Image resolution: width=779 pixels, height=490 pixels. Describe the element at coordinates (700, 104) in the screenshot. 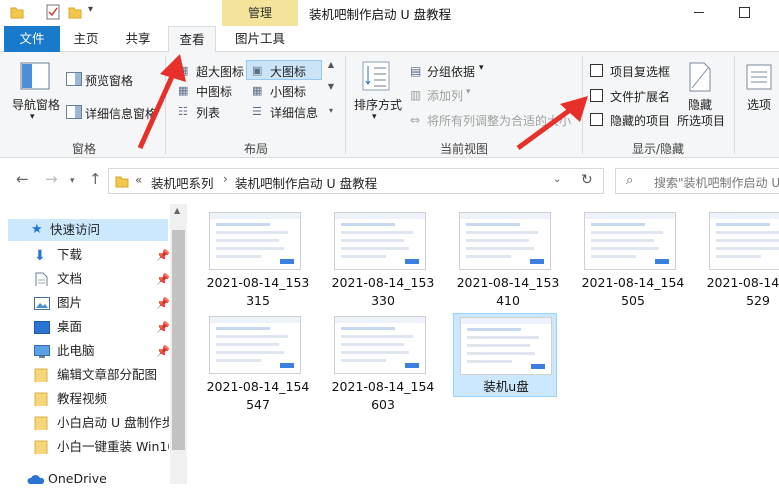

I see `hide-selected-items-button: 隐藏` at that location.